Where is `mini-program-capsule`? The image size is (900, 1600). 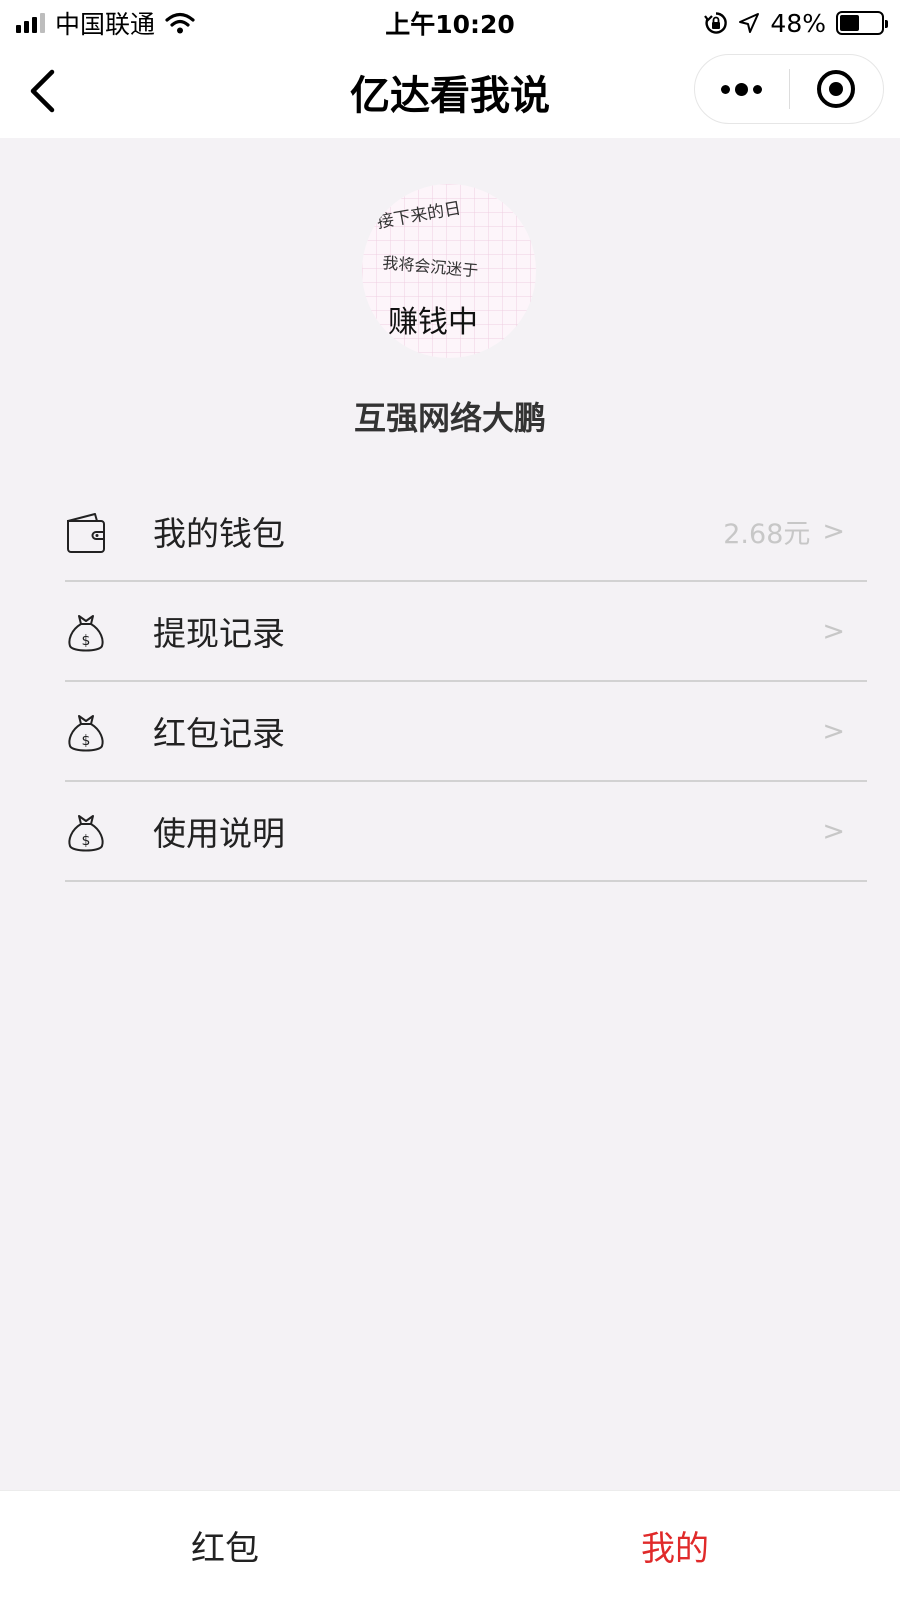
mini-program-capsule is located at coordinates (789, 89).